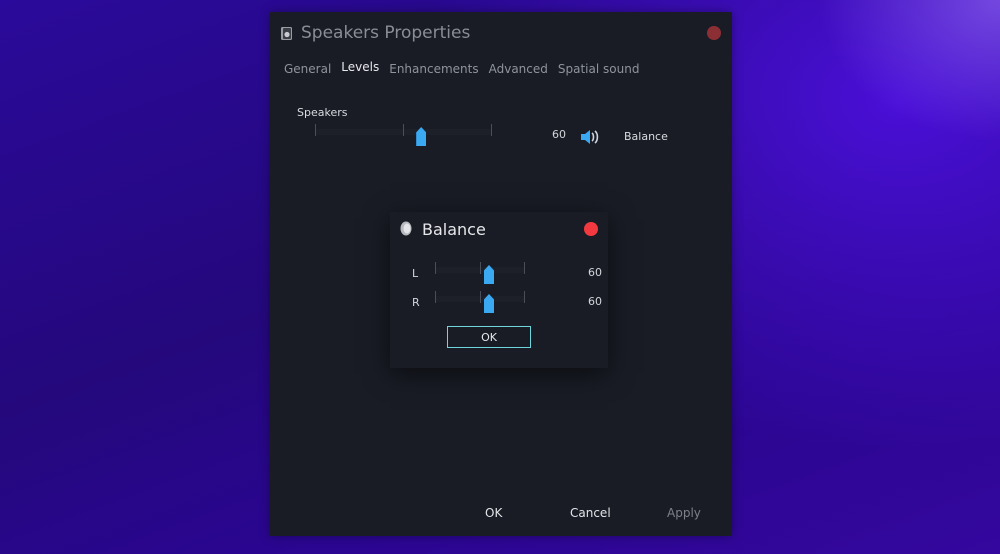 This screenshot has height=554, width=1000. I want to click on cancel-button: Cancel, so click(590, 513).